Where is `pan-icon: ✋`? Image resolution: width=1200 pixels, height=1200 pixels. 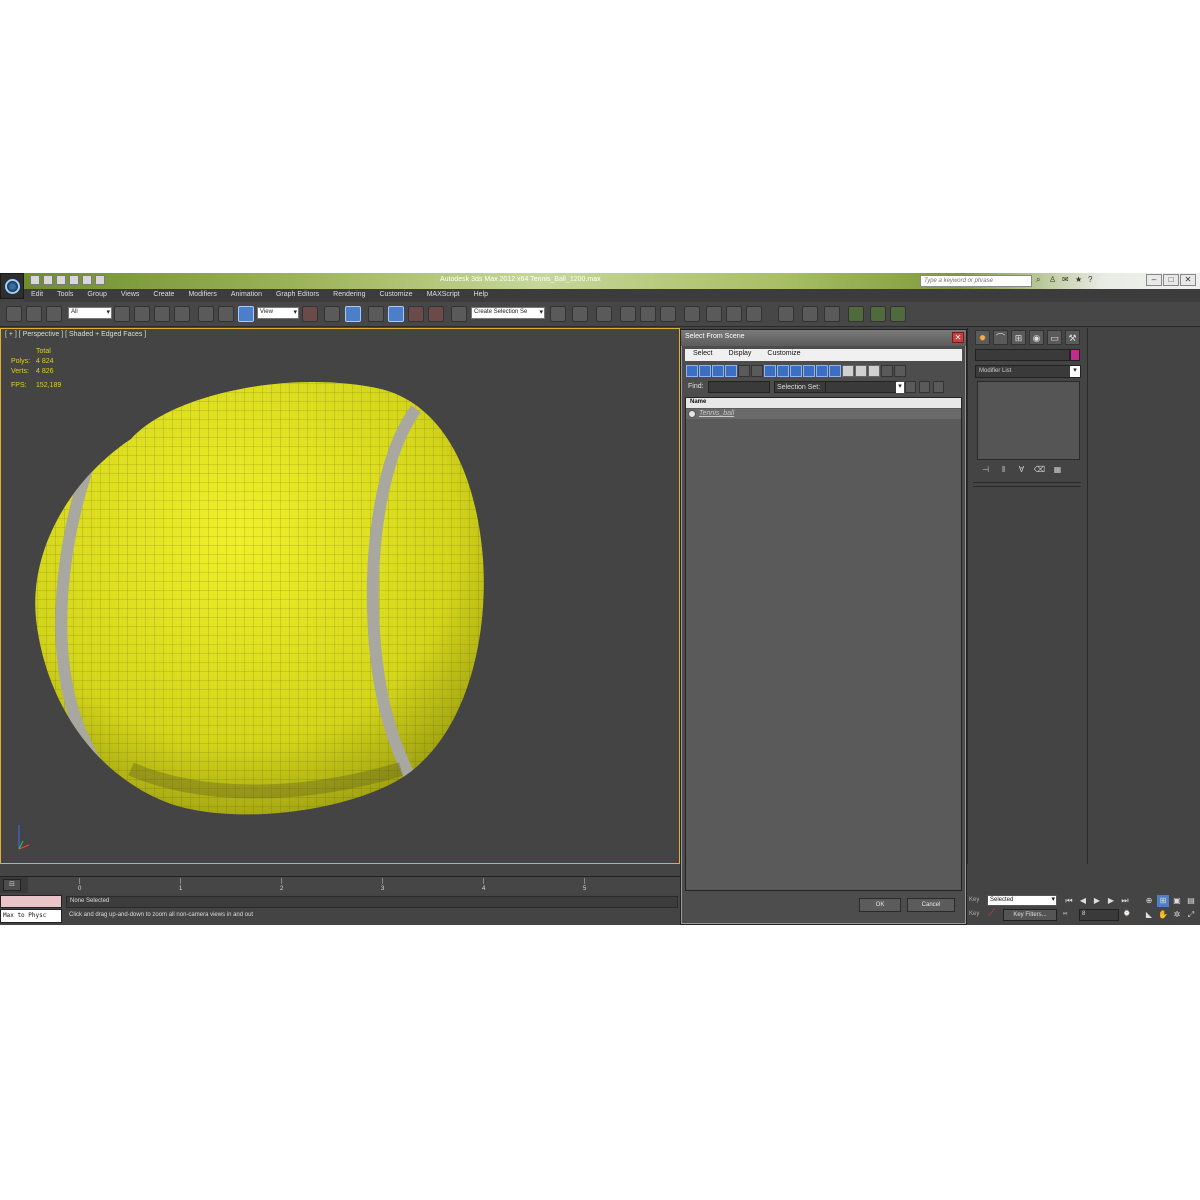
pan-icon: ✋ is located at coordinates (1163, 915).